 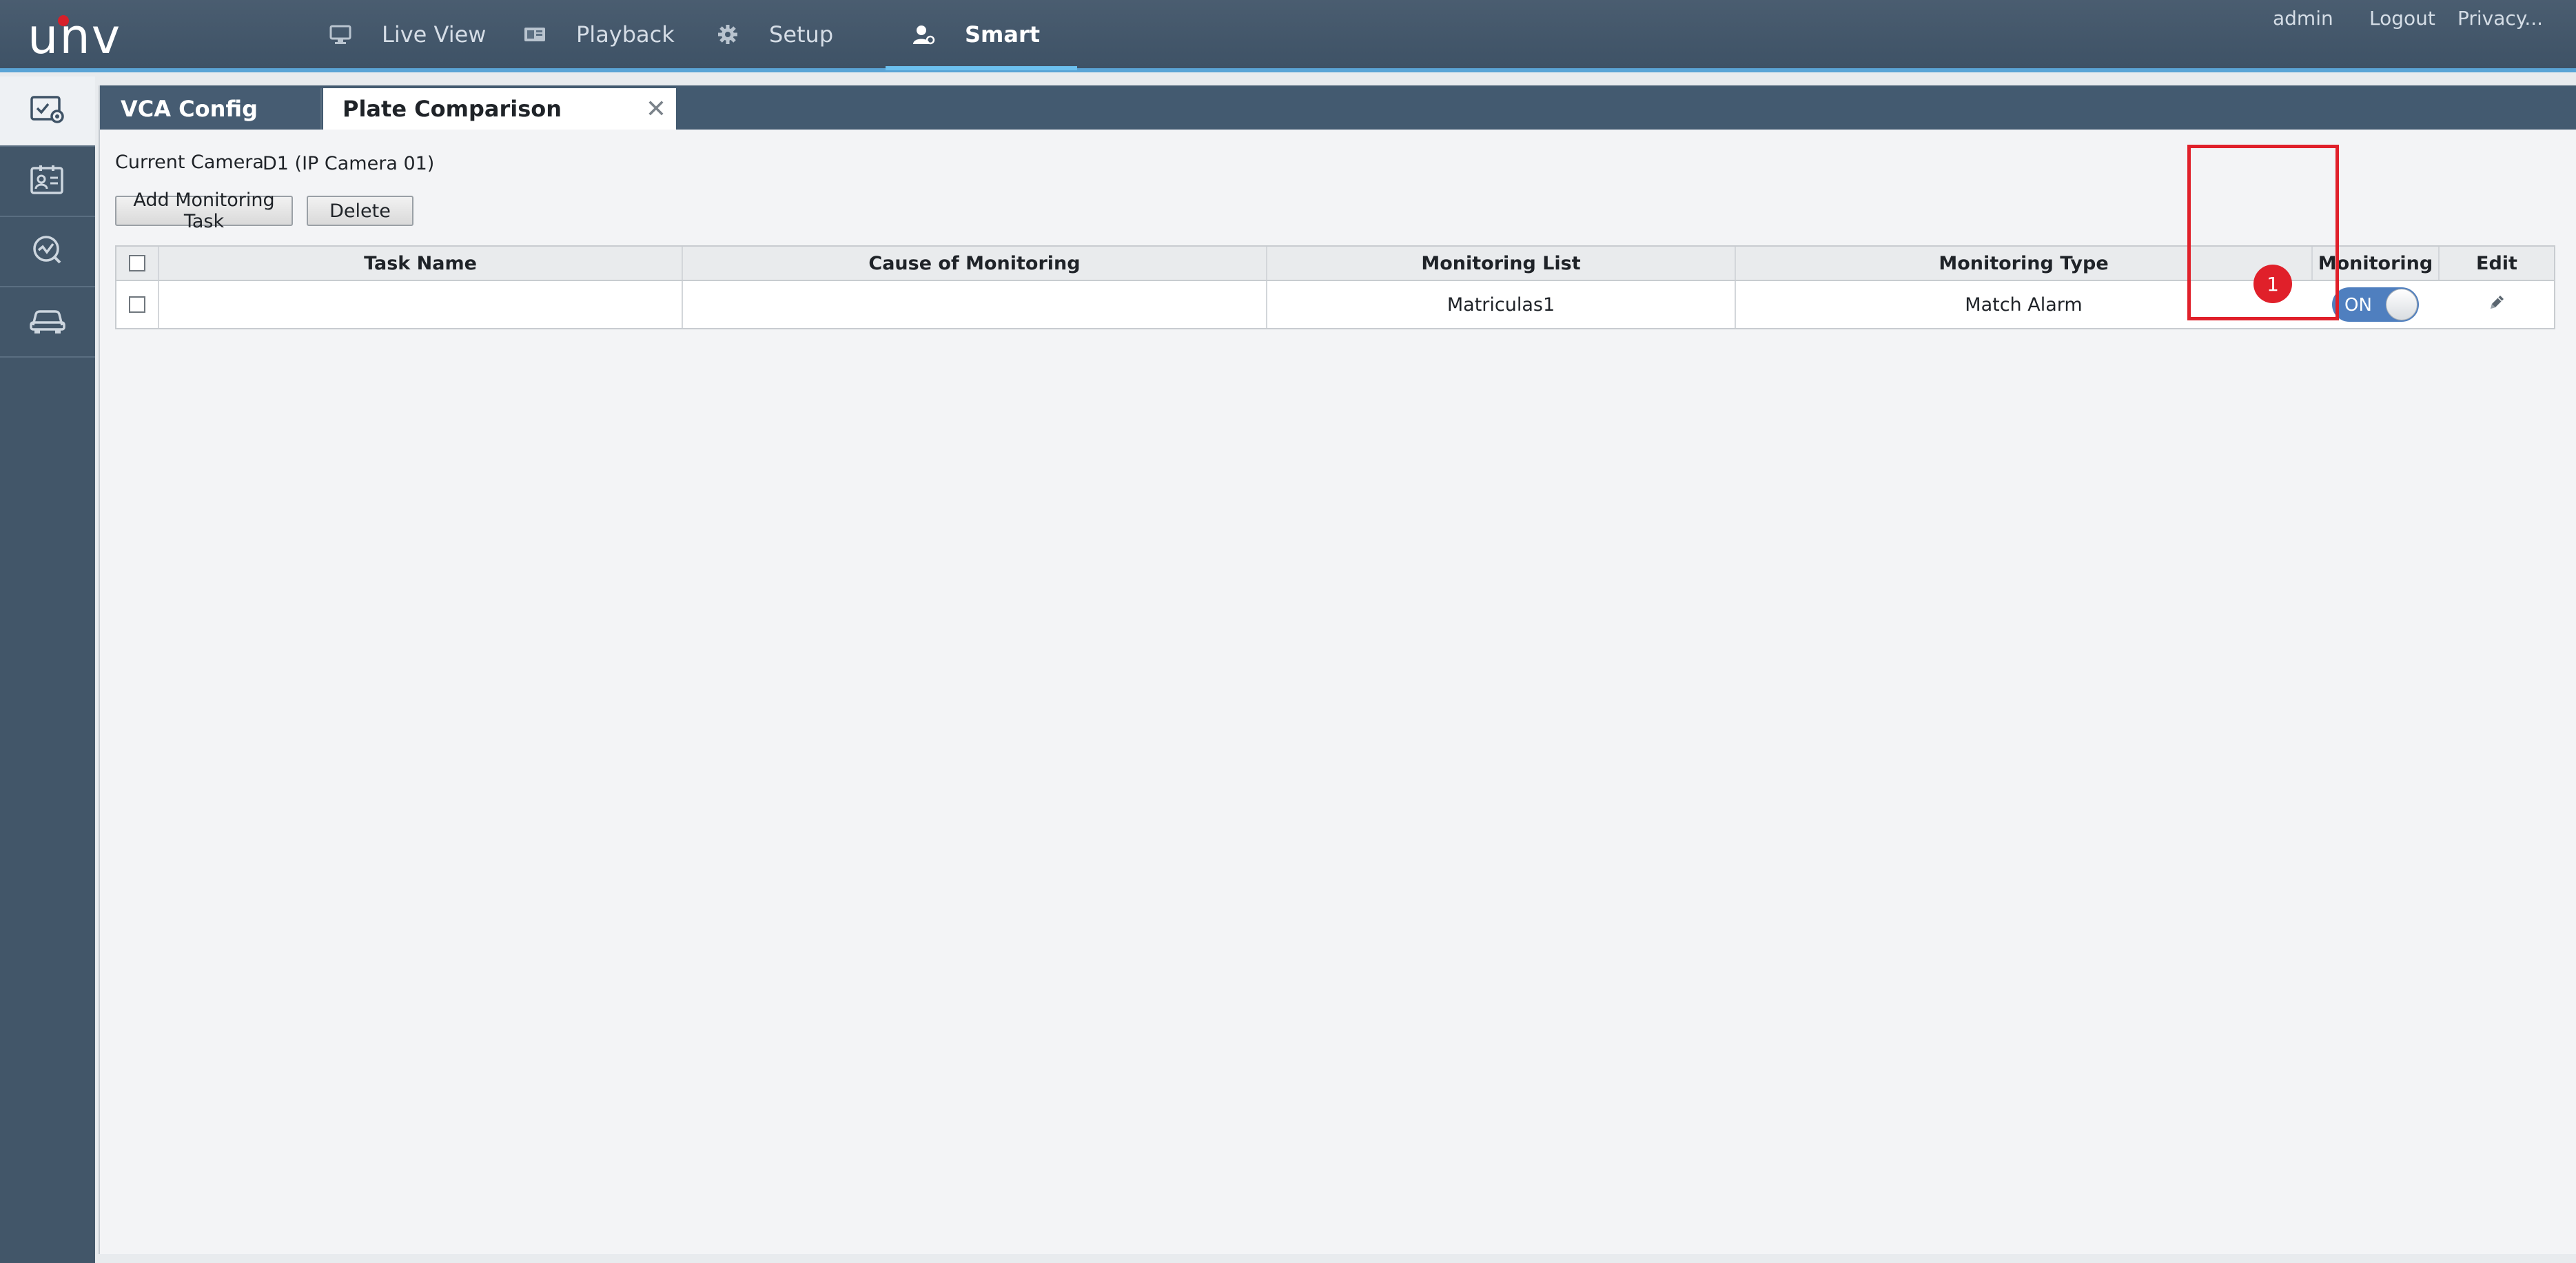 I want to click on logout-link: Logout, so click(x=2402, y=18).